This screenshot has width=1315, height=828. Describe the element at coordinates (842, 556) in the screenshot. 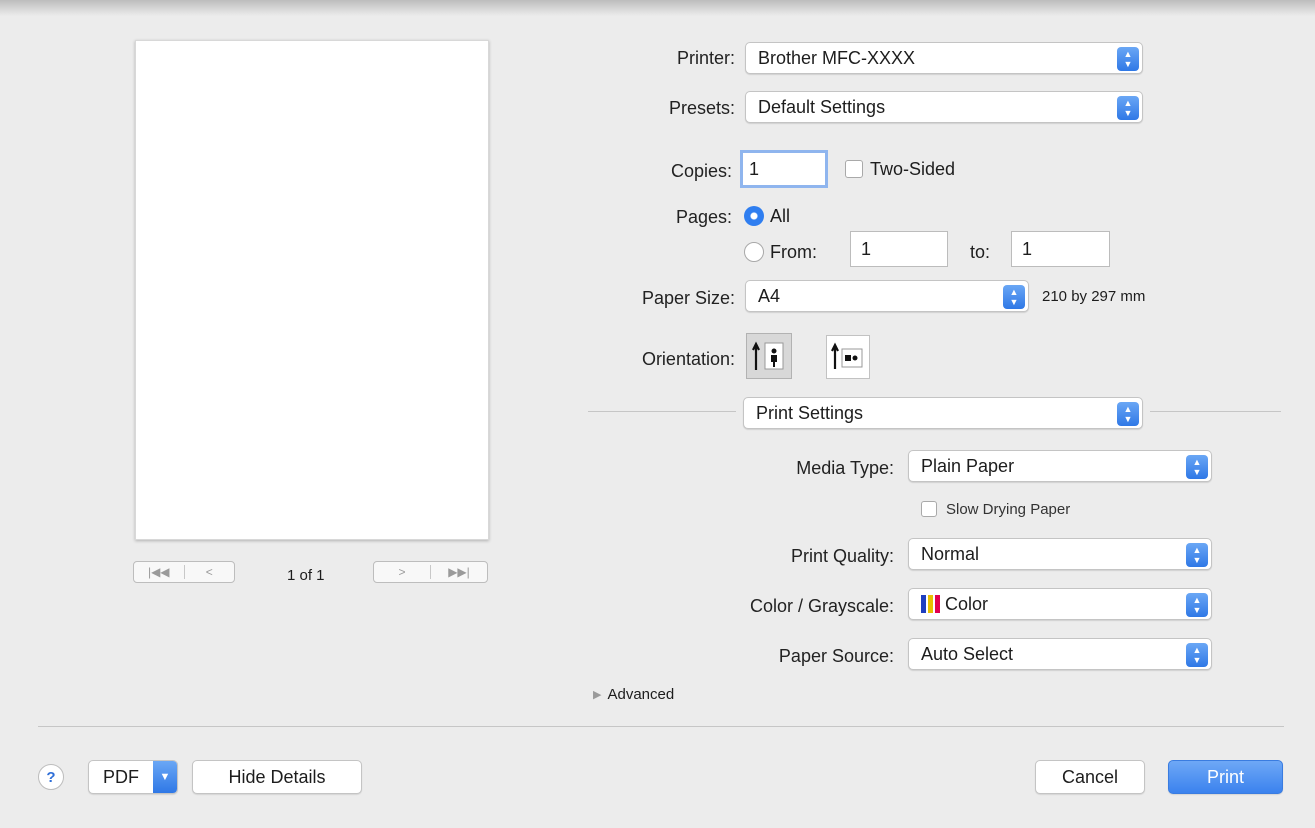

I see `print-quality-label: Print Quality:` at that location.